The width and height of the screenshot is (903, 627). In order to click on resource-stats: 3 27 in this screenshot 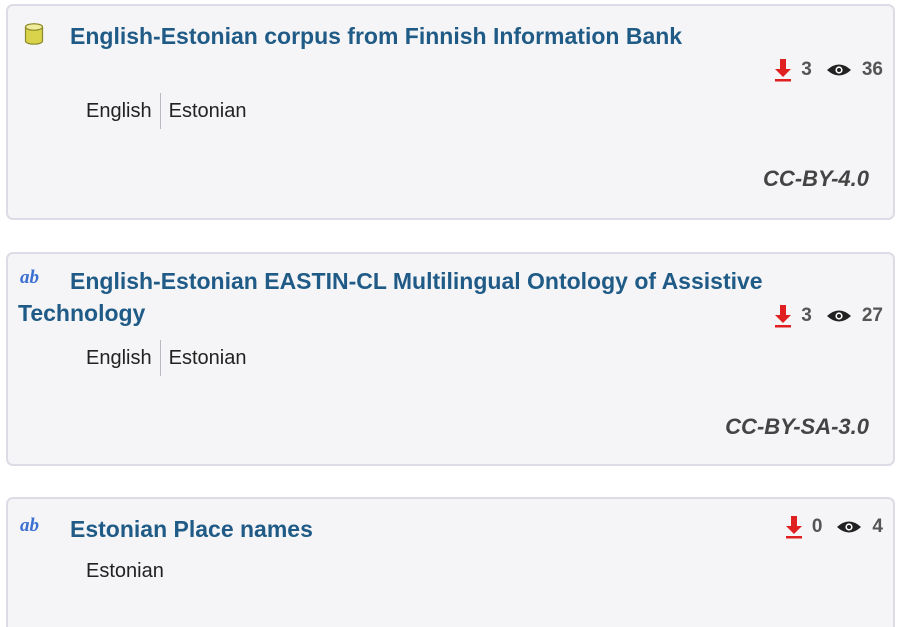, I will do `click(828, 316)`.